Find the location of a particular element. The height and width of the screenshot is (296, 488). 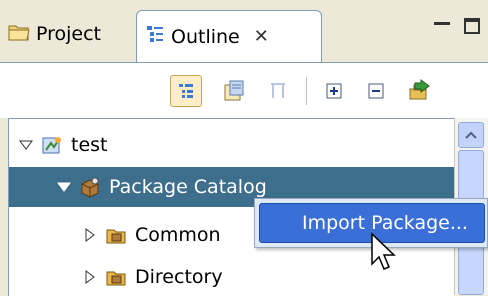

collapse-all-icon is located at coordinates (376, 91).